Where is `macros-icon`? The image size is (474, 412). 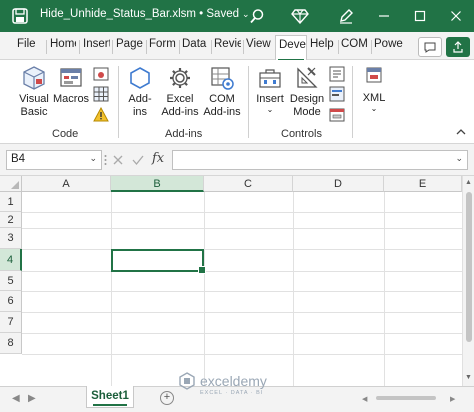
macros-icon is located at coordinates (71, 77).